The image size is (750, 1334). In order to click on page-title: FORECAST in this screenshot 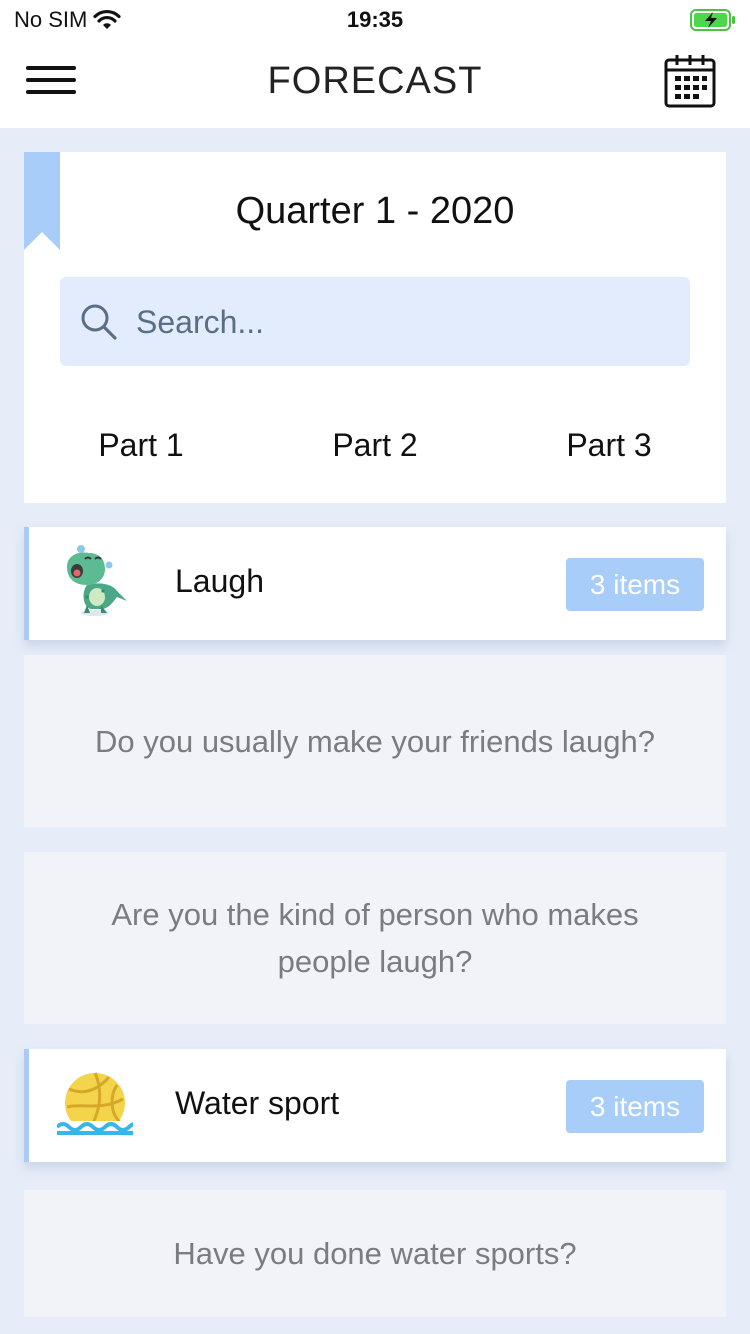, I will do `click(375, 81)`.